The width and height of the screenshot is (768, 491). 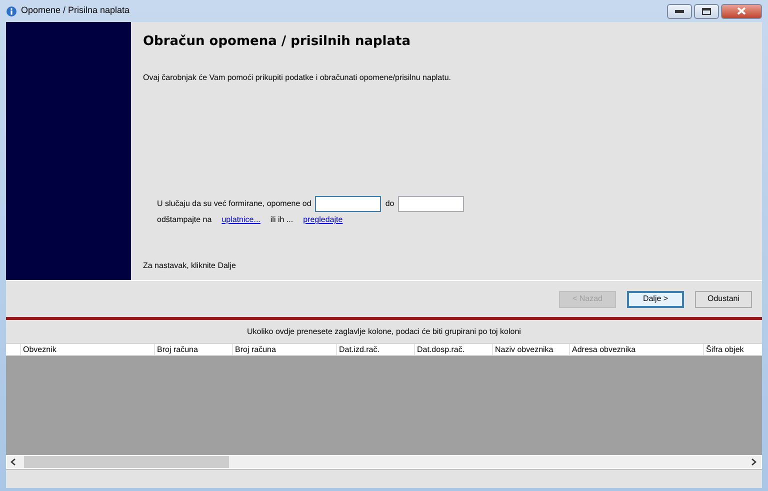 What do you see at coordinates (729, 349) in the screenshot?
I see `column-header: Šifra objek` at bounding box center [729, 349].